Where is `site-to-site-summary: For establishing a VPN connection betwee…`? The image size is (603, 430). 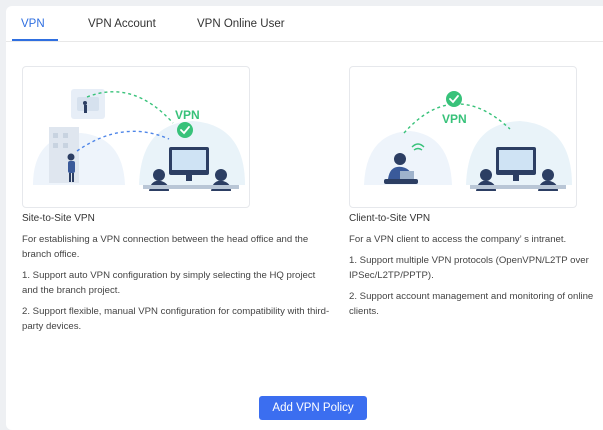
site-to-site-summary: For establishing a VPN connection betwee… is located at coordinates (165, 247).